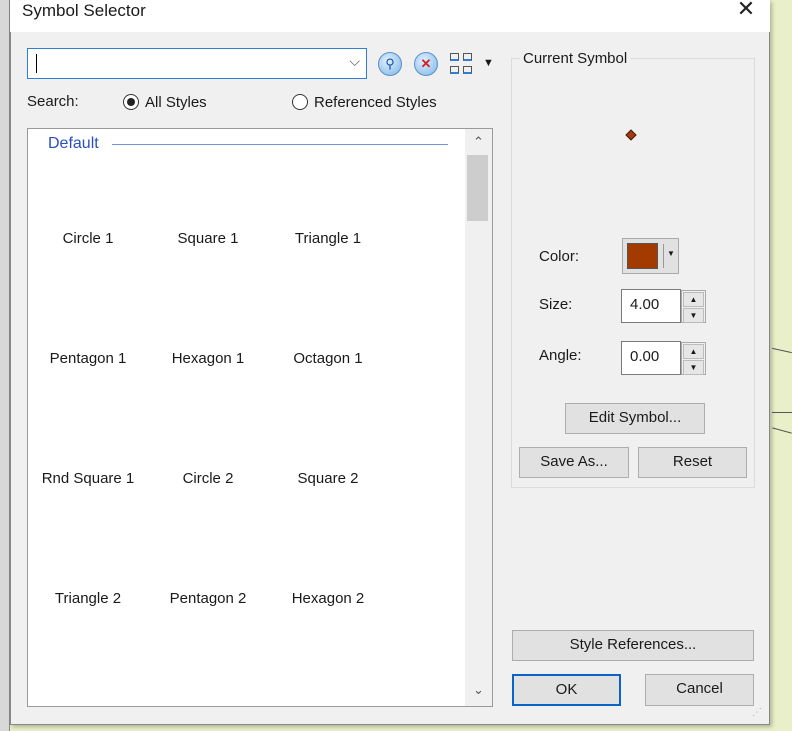  Describe the element at coordinates (478, 690) in the screenshot. I see `scroll-down-icon: ⌄` at that location.